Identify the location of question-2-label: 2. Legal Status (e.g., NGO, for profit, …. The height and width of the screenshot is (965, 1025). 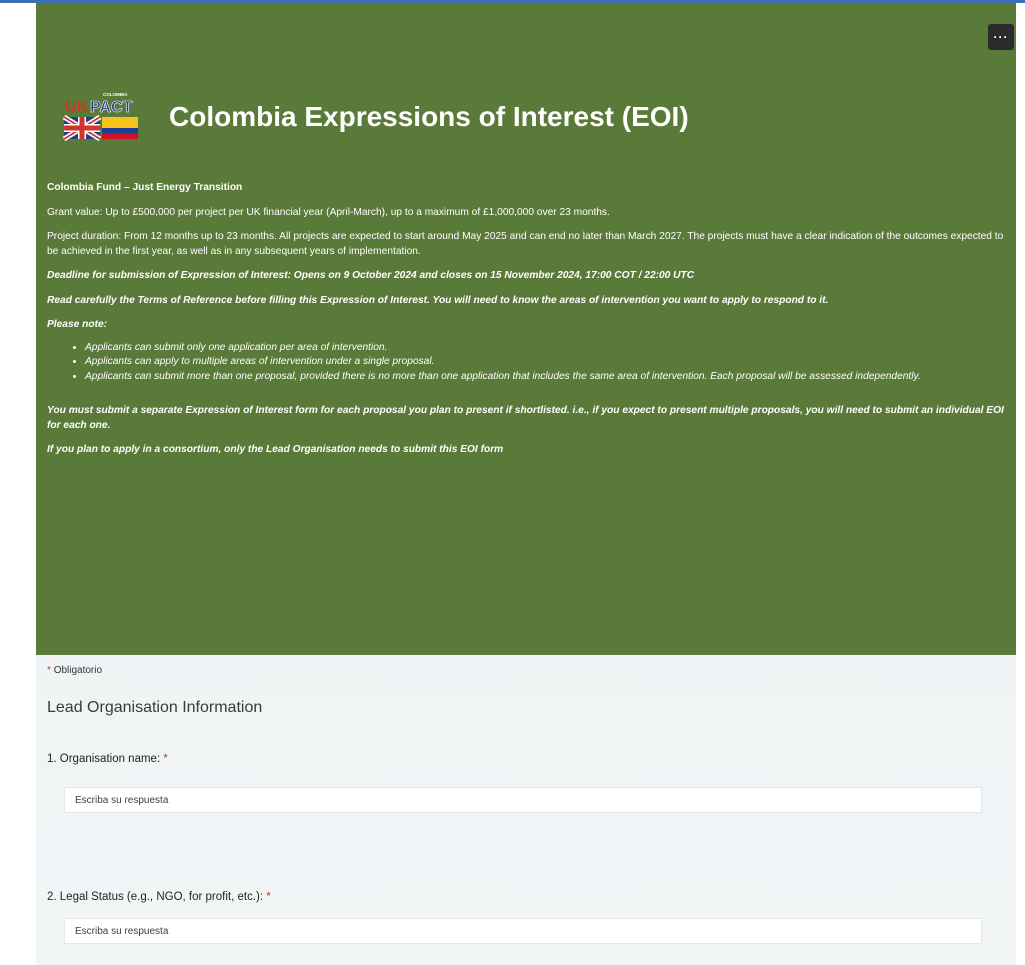
(159, 897).